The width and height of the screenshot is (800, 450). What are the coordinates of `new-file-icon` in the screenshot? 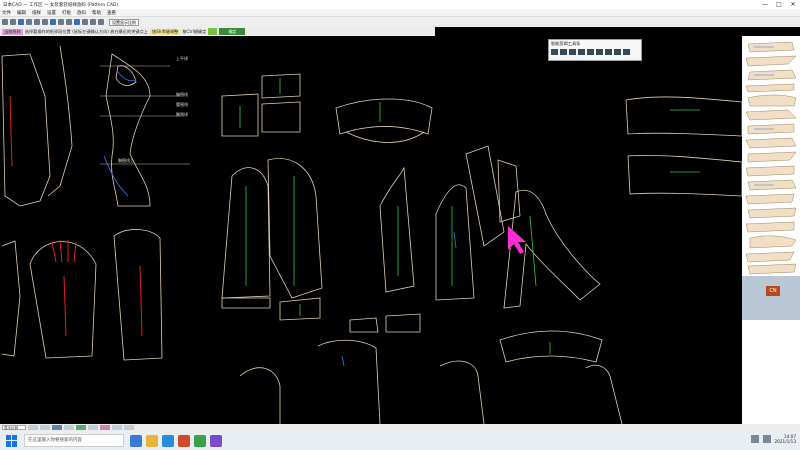 It's located at (5, 22).